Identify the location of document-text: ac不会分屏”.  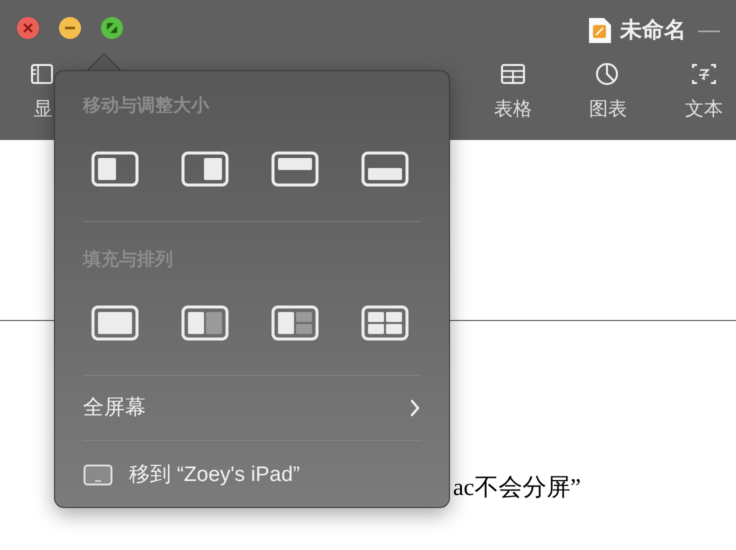
(517, 488).